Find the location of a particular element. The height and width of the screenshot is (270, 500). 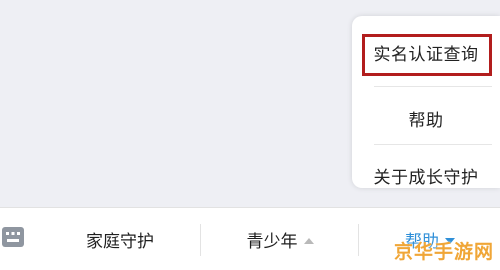

popup-item-label: 实名认证查询 is located at coordinates (426, 54).